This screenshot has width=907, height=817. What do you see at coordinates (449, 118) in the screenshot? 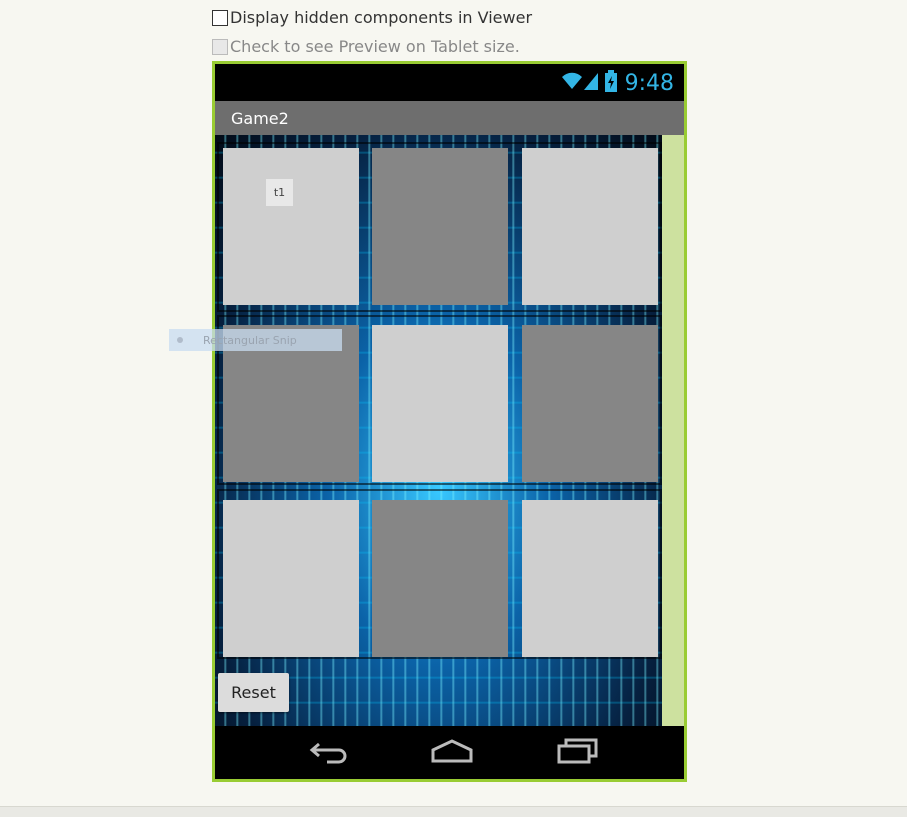
I see `app-title-bar: Game2` at bounding box center [449, 118].